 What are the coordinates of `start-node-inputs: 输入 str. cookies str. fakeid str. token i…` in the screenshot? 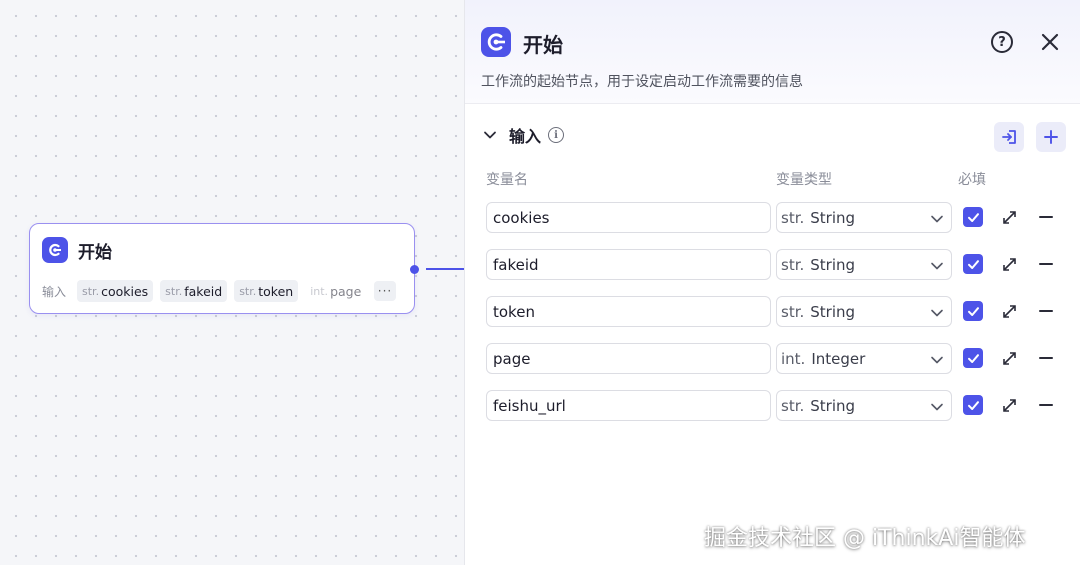 It's located at (204, 291).